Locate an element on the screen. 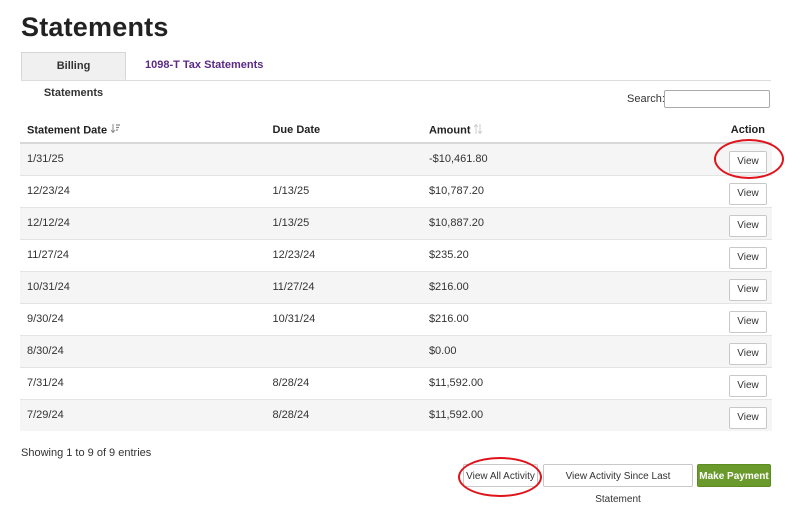 Image resolution: width=808 pixels, height=516 pixels. table-row: 7/29/24 8/28/24 $11,592.00 View is located at coordinates (396, 414).